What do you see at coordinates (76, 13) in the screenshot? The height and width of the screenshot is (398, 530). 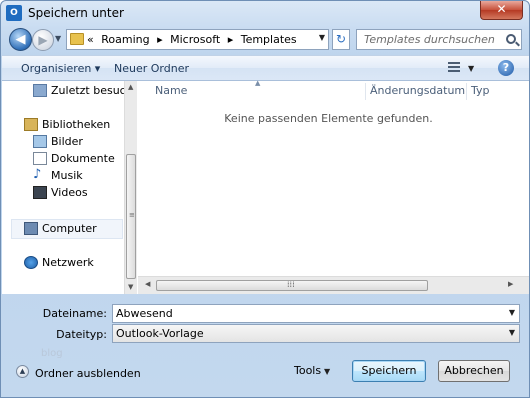 I see `window-title: Speichern unter` at bounding box center [76, 13].